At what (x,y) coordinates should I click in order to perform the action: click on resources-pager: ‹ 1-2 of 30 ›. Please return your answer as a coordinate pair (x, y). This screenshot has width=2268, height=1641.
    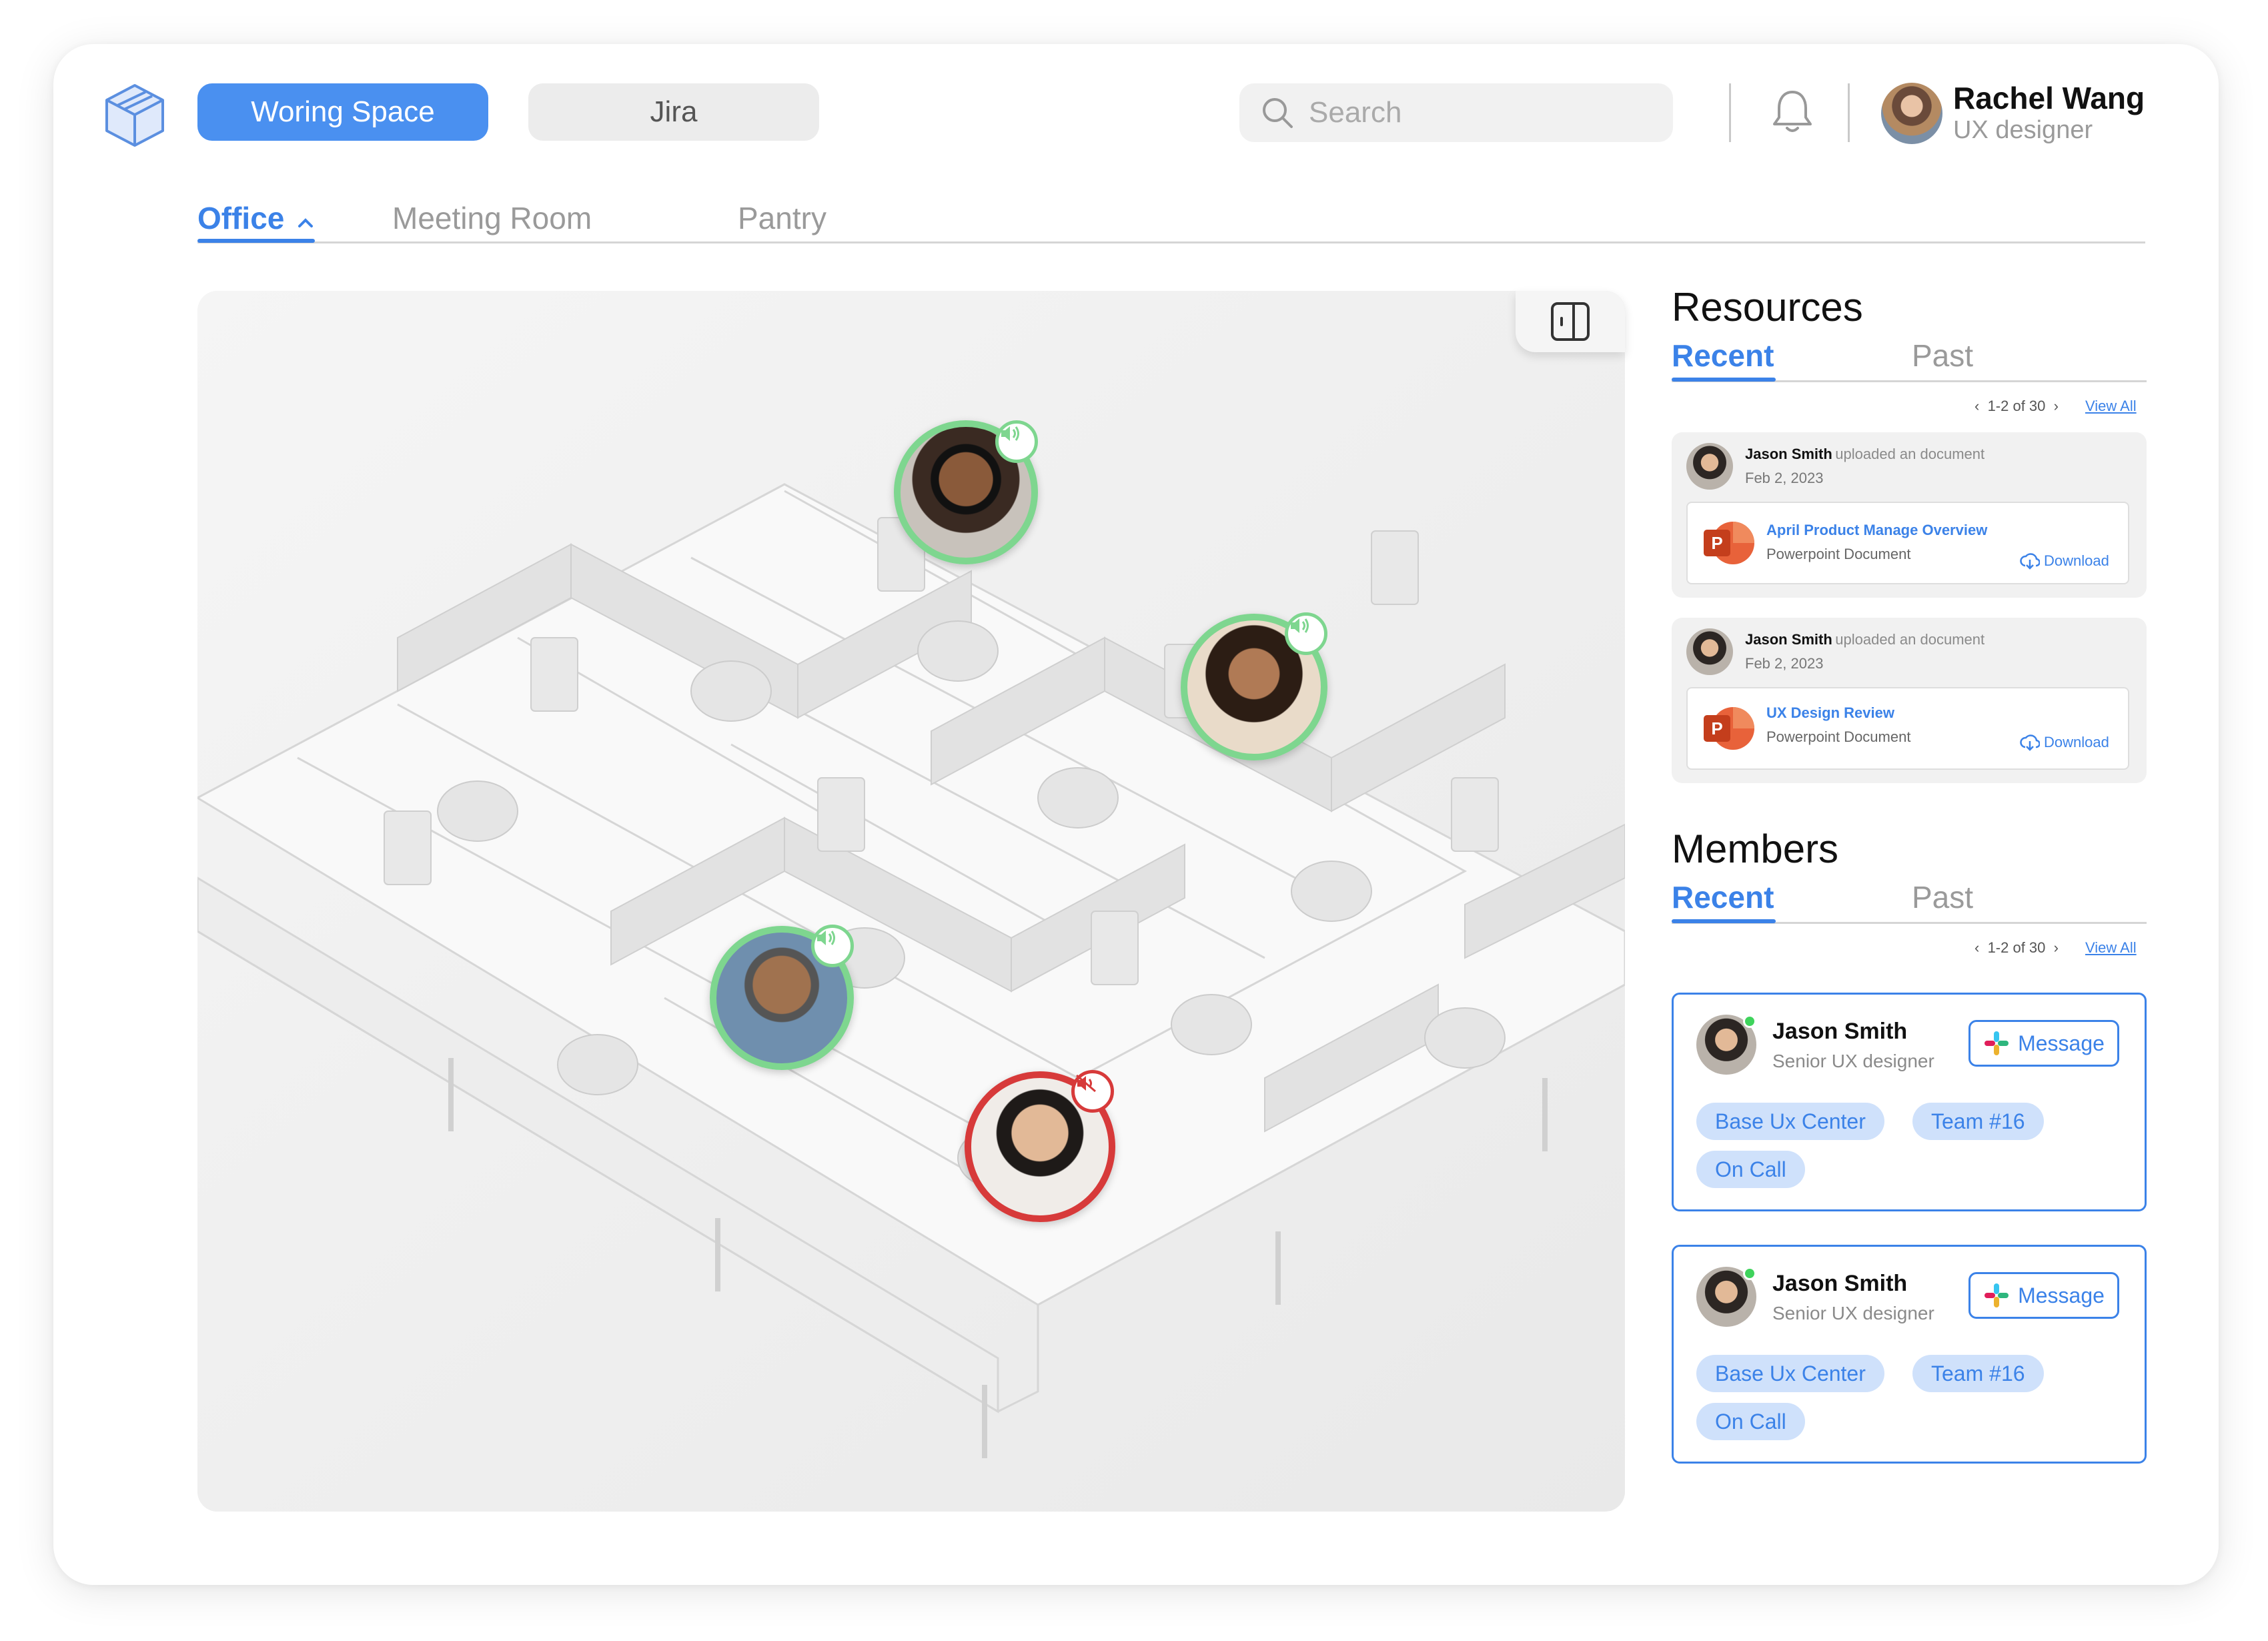
    Looking at the image, I should click on (2017, 406).